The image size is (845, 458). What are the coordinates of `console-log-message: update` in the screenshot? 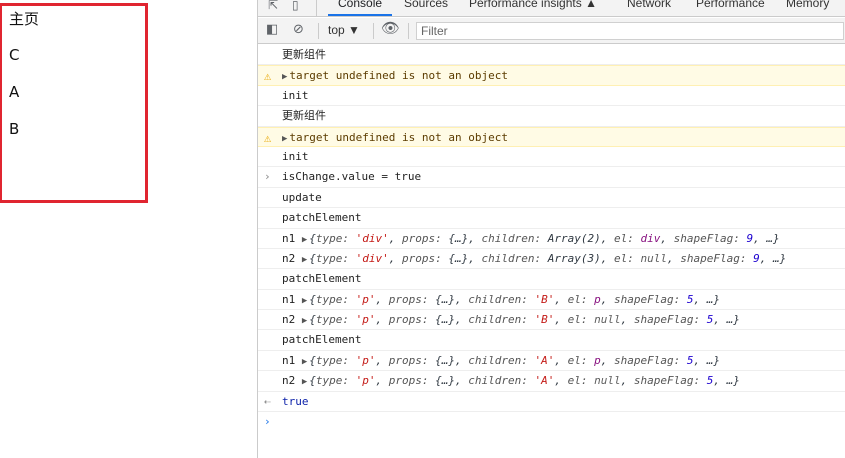 It's located at (551, 198).